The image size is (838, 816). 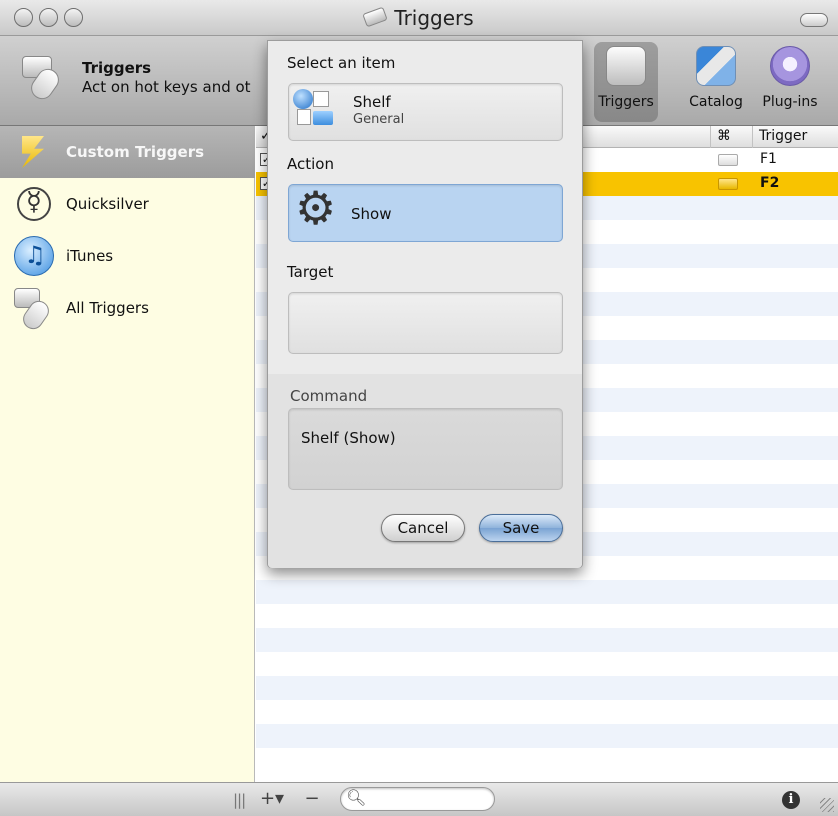 I want to click on search-icon: 🔍︎, so click(x=356, y=797).